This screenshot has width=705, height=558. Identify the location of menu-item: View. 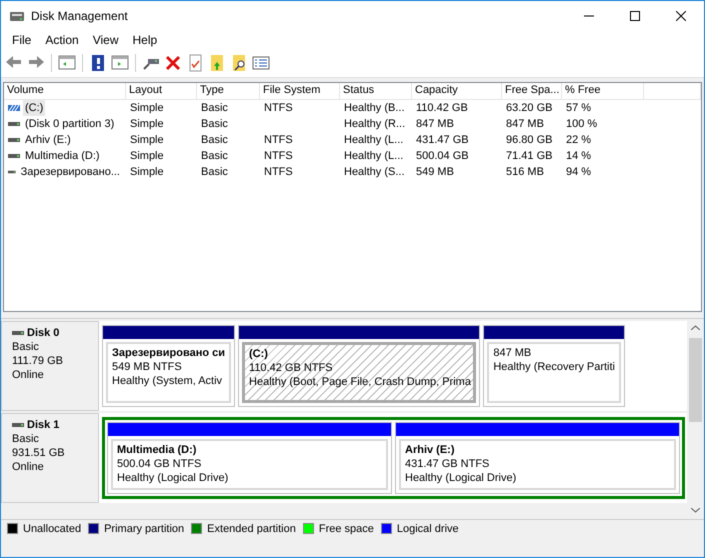
(106, 39).